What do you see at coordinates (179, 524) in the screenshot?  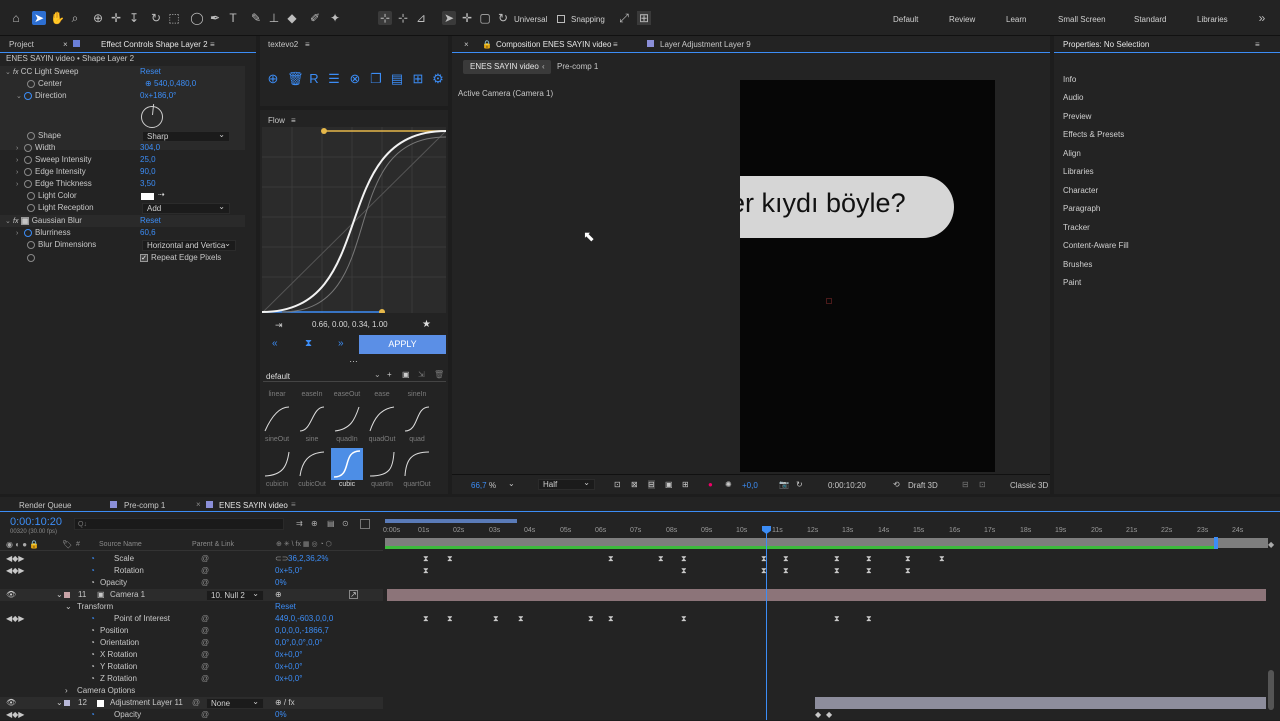 I see `timeline-search-input` at bounding box center [179, 524].